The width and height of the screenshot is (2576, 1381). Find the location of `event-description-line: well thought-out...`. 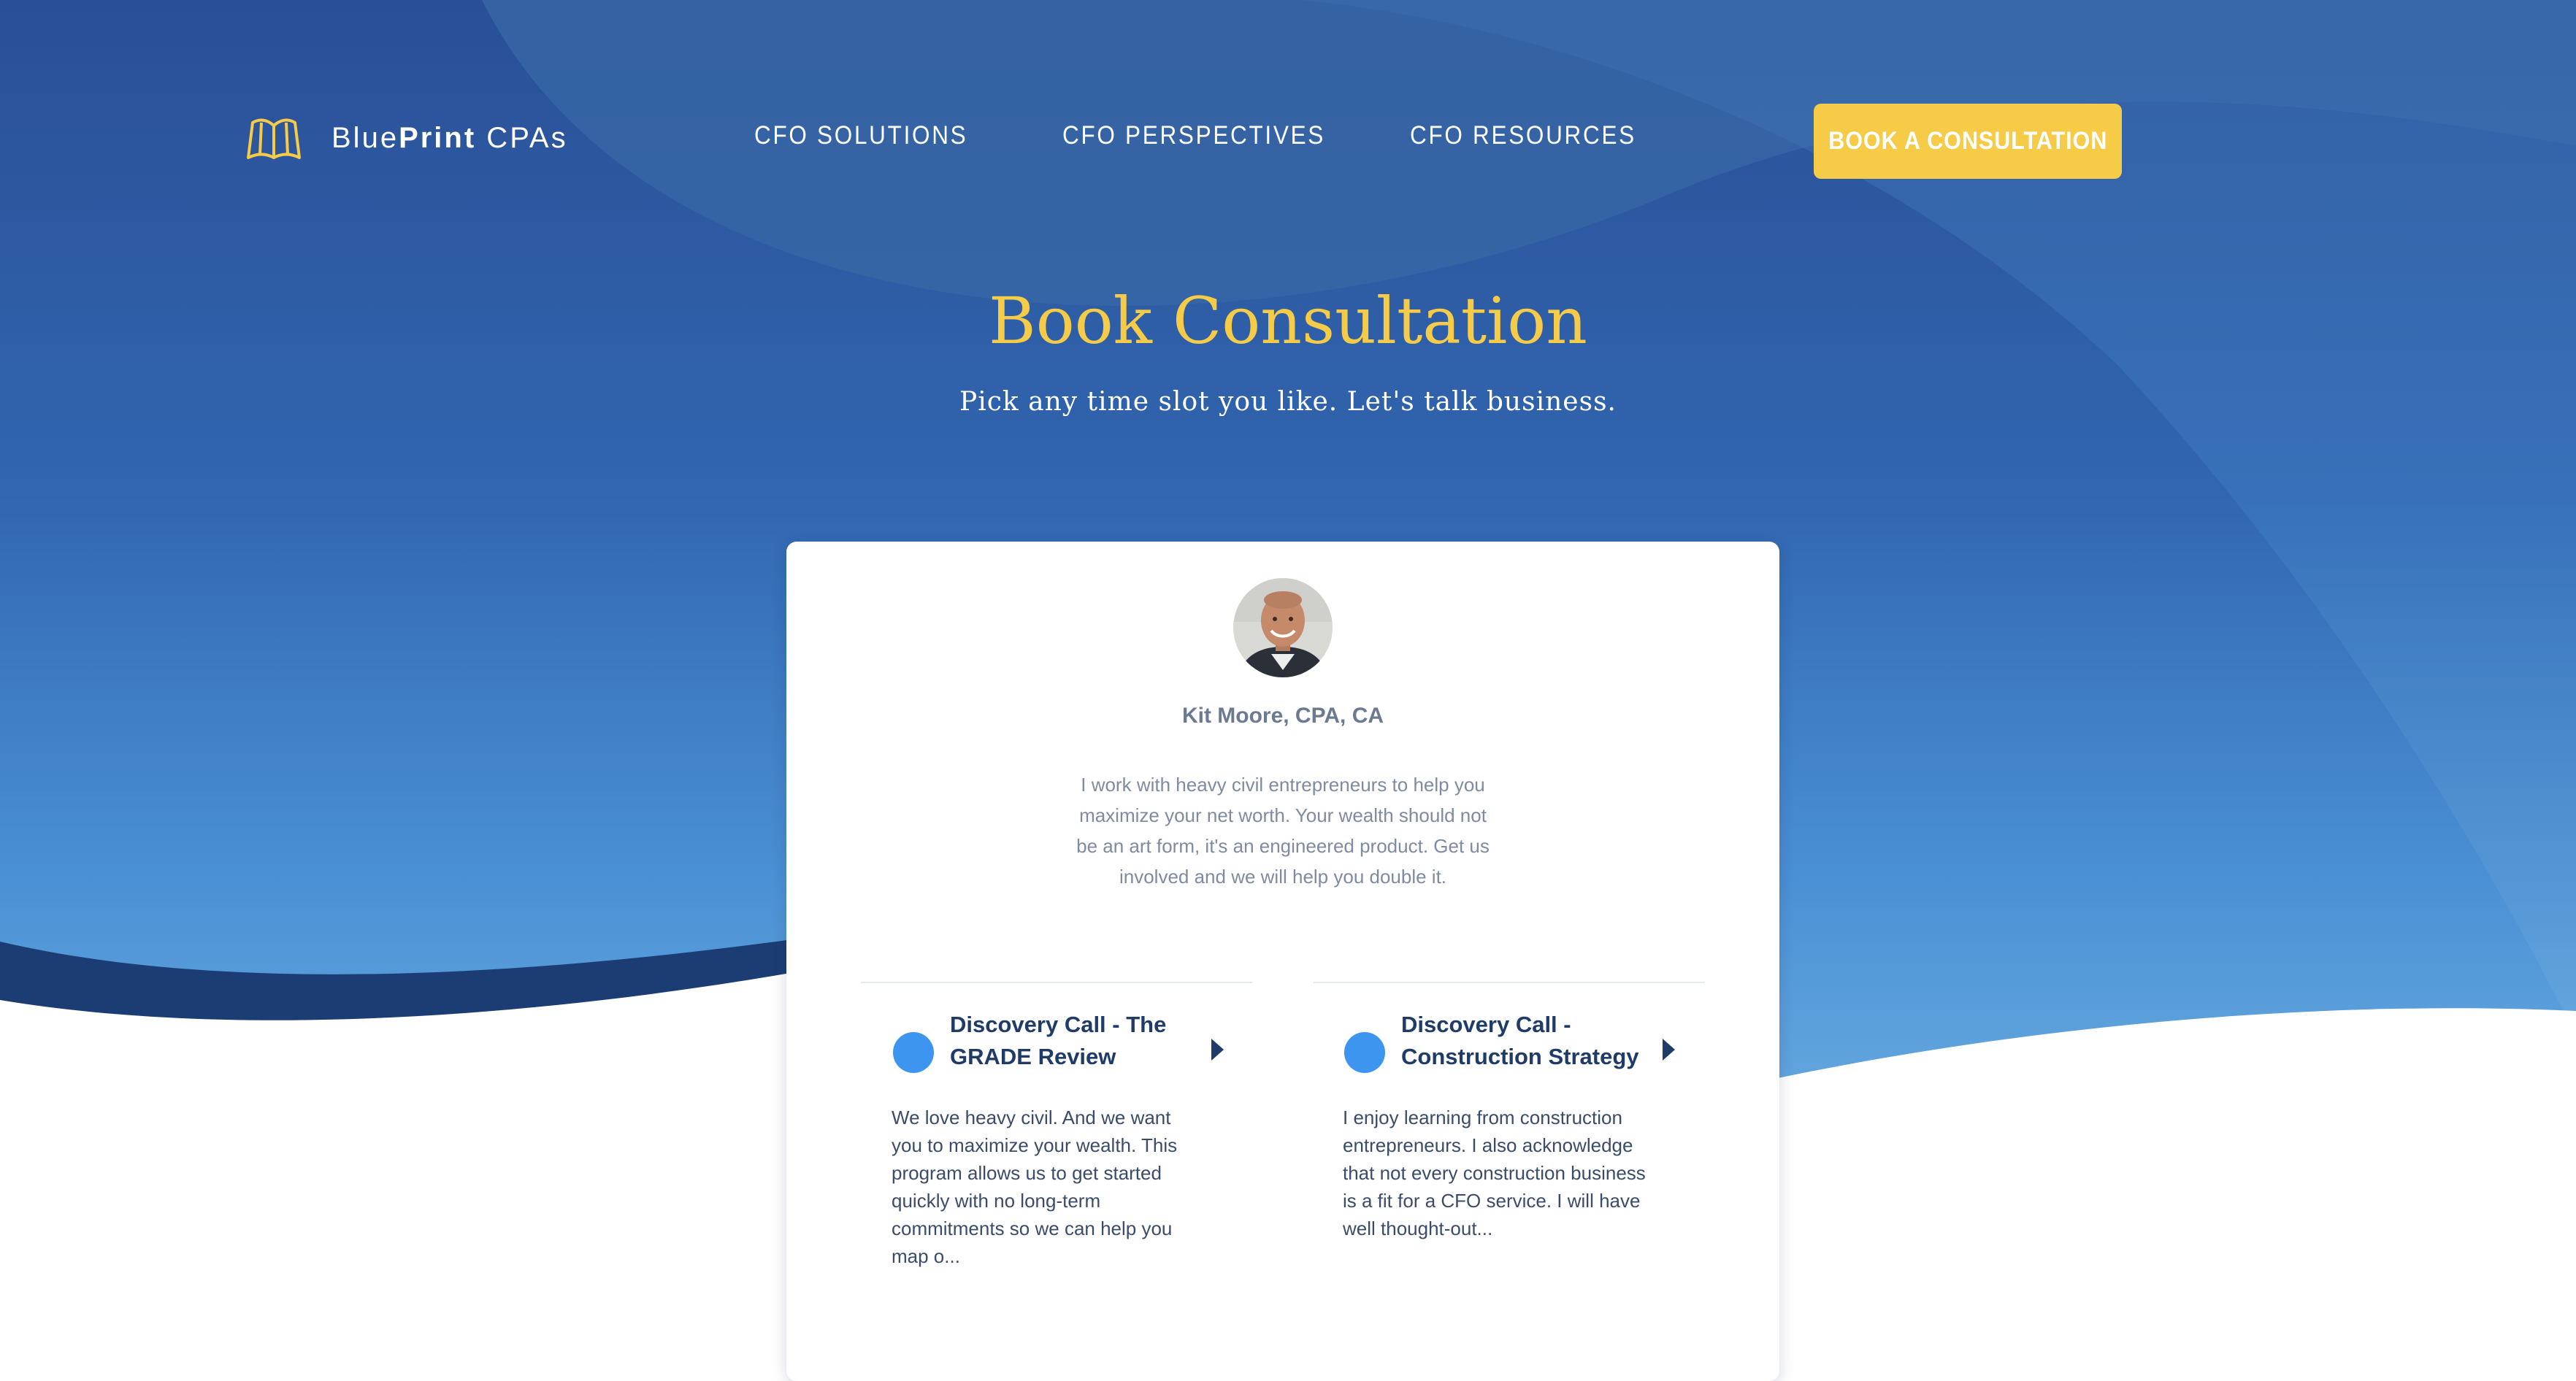

event-description-line: well thought-out... is located at coordinates (1418, 1228).